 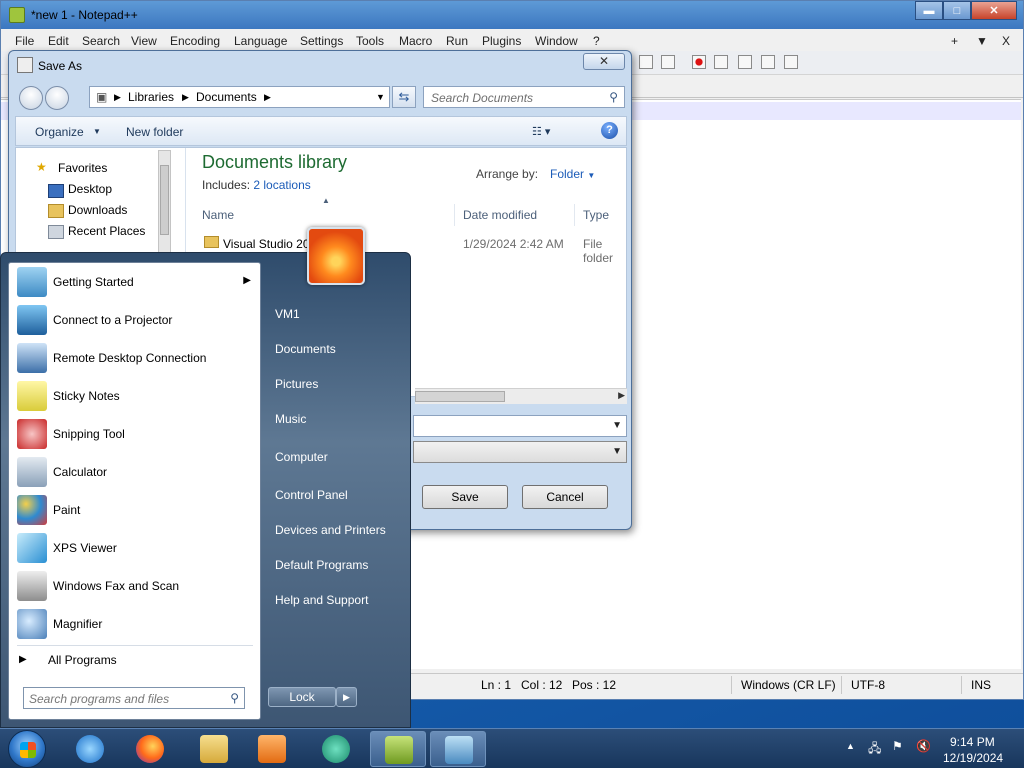 I want to click on arrange-by-dropdown: Folder ▼, so click(x=572, y=174).